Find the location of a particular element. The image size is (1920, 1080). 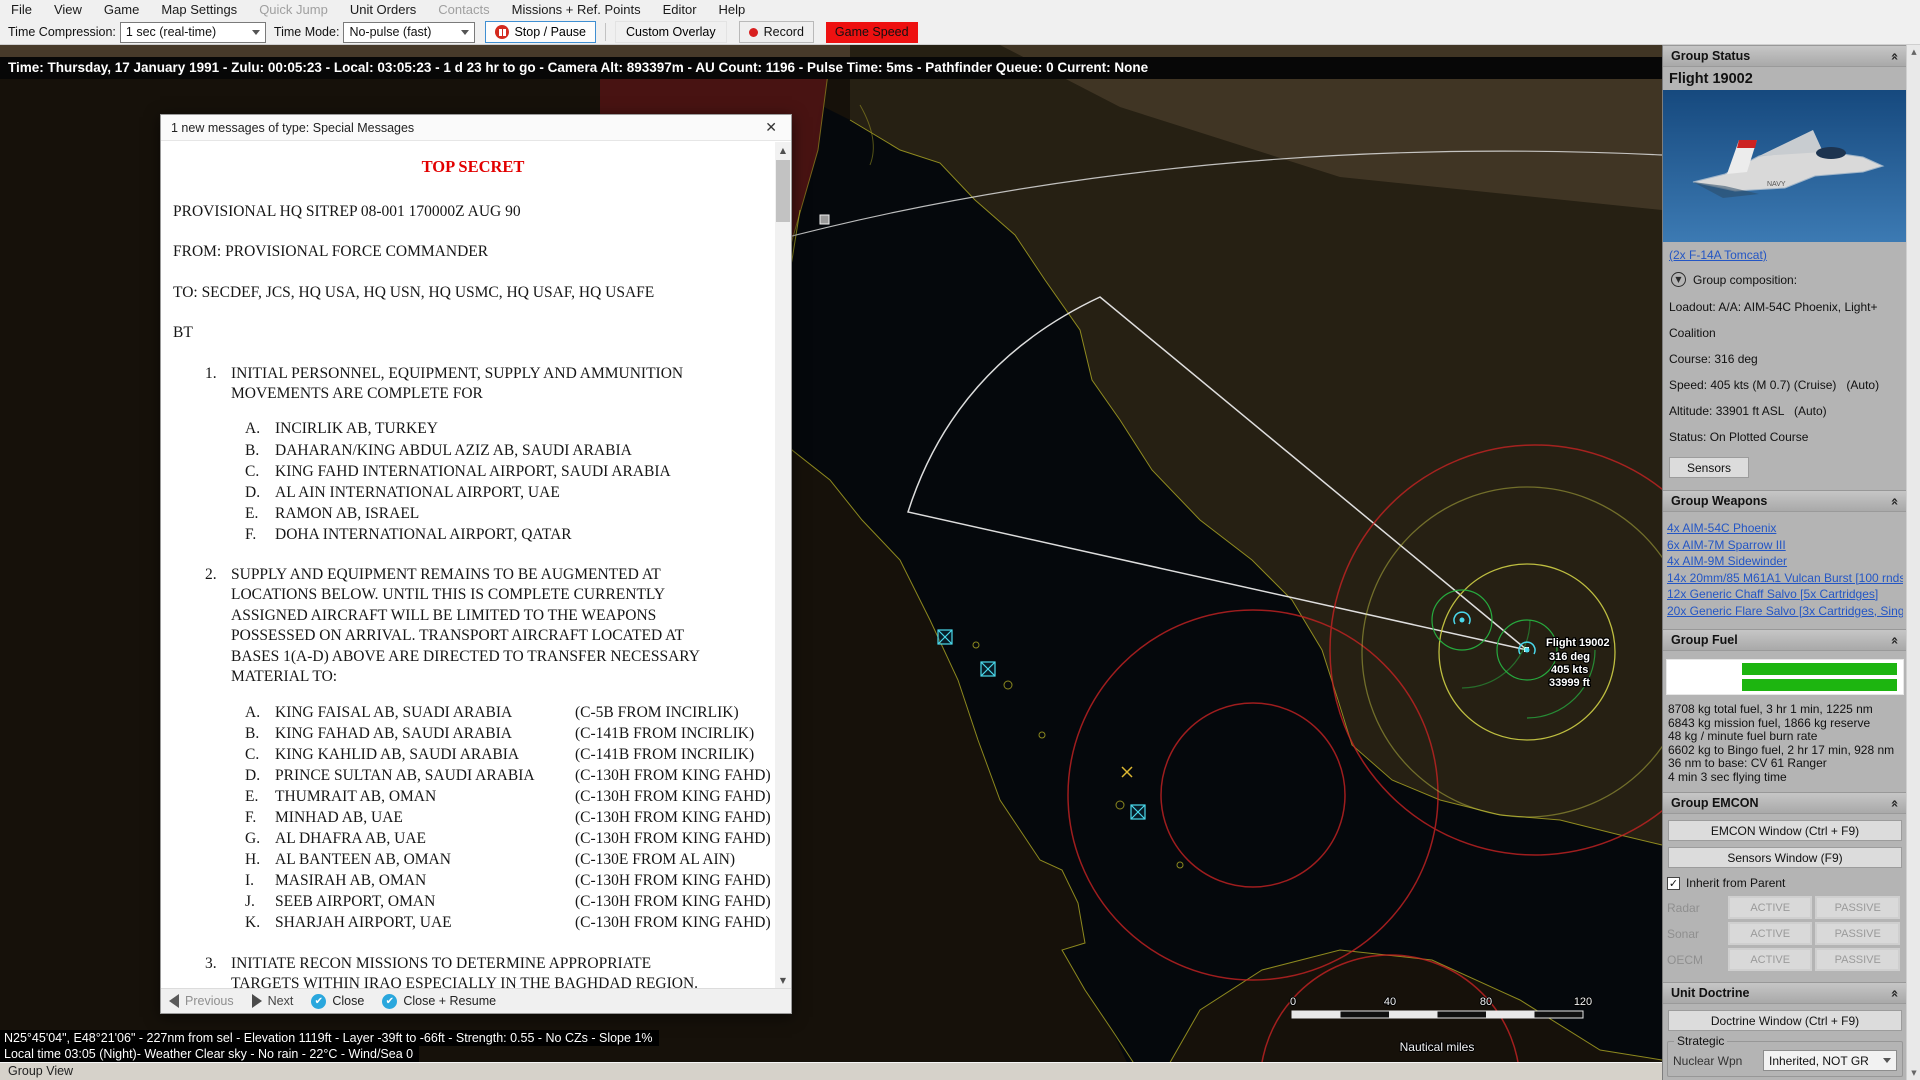

fuel-bar is located at coordinates (1785, 669).